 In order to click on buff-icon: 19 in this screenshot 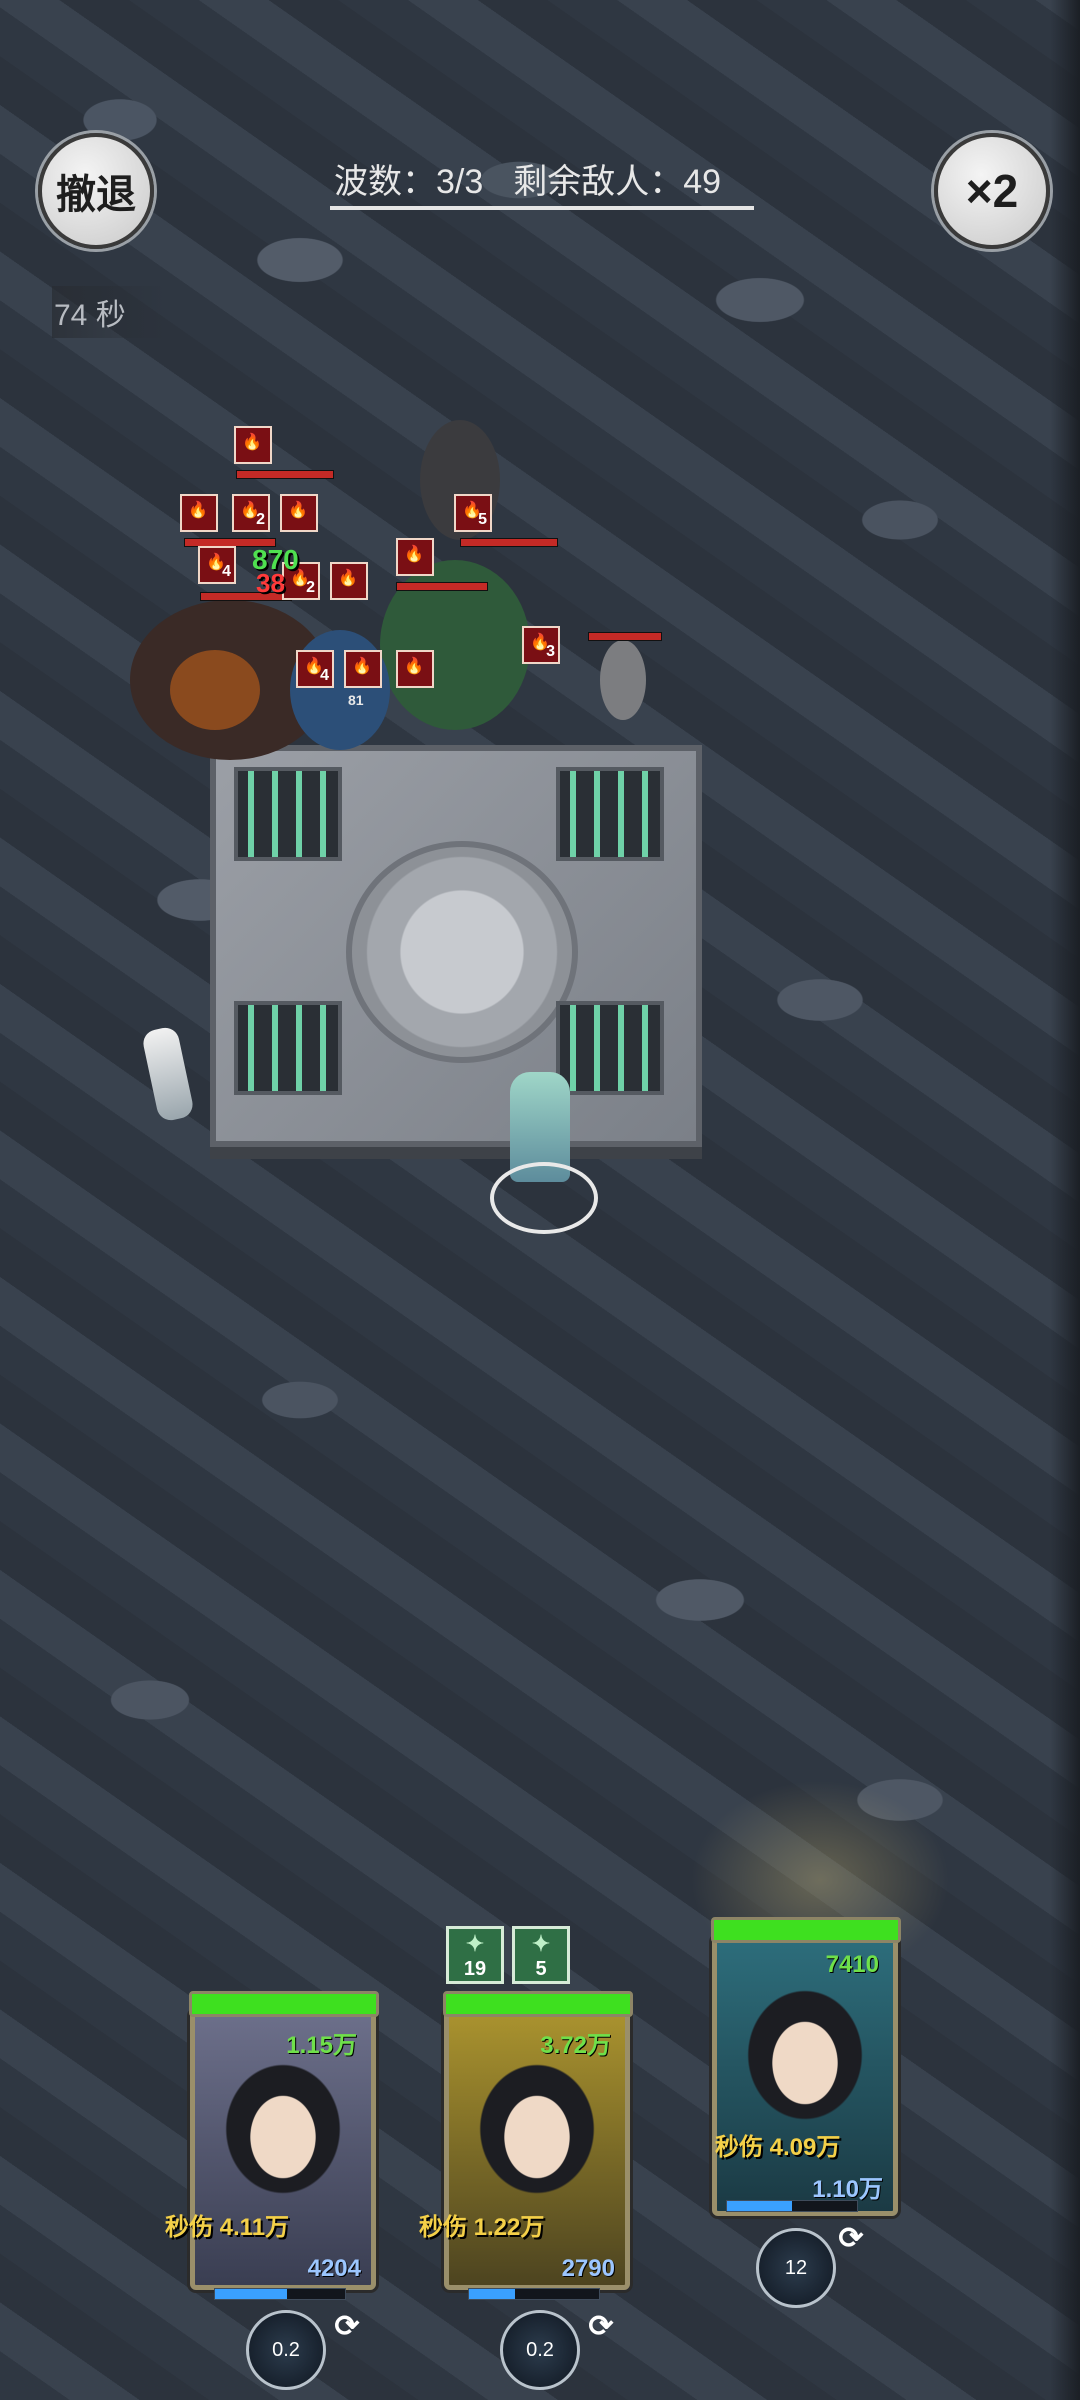, I will do `click(475, 1955)`.